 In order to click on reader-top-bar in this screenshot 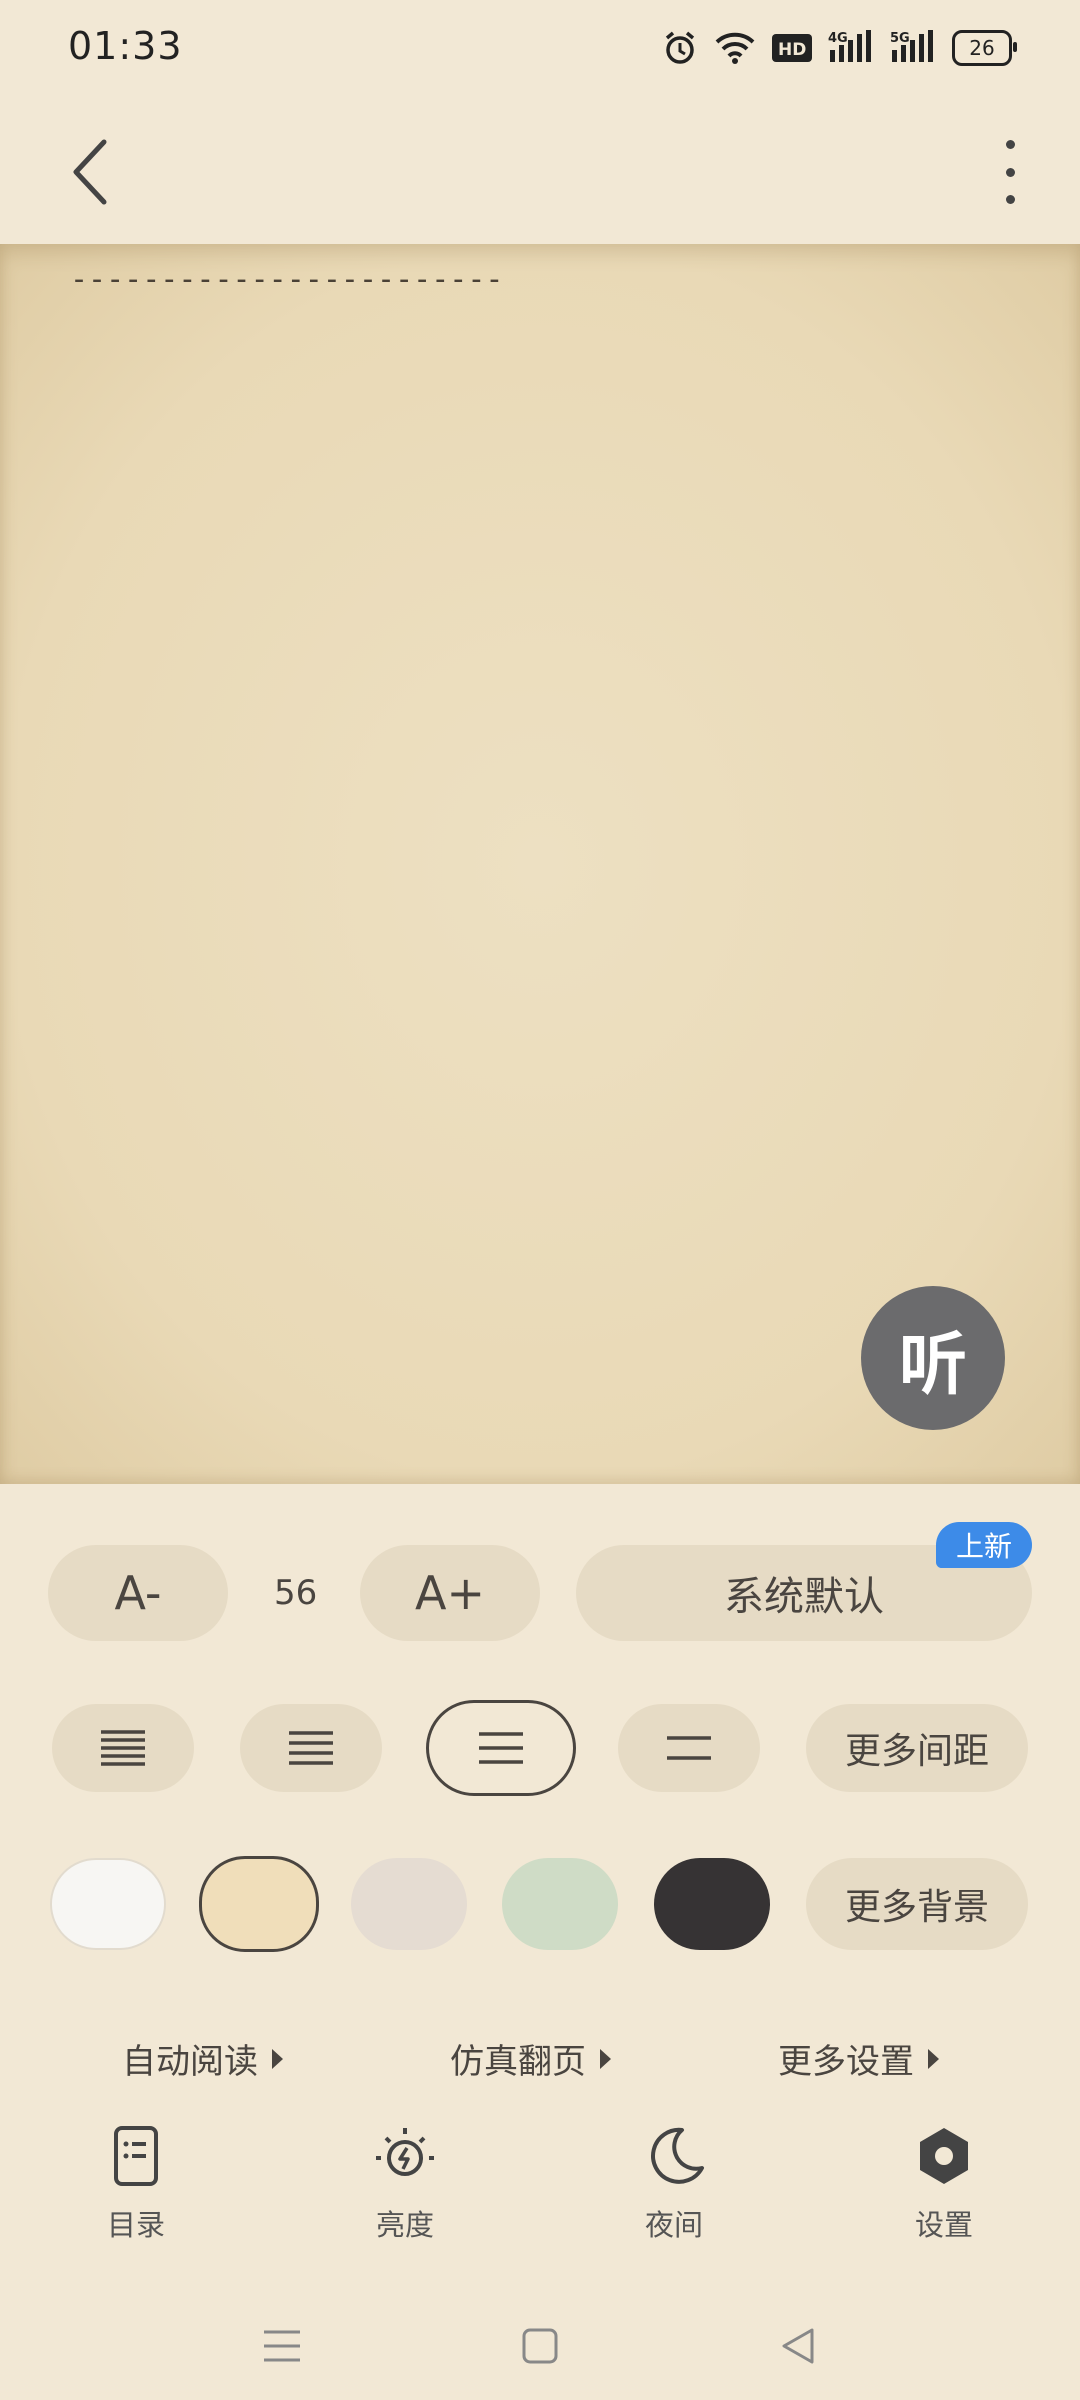, I will do `click(540, 172)`.